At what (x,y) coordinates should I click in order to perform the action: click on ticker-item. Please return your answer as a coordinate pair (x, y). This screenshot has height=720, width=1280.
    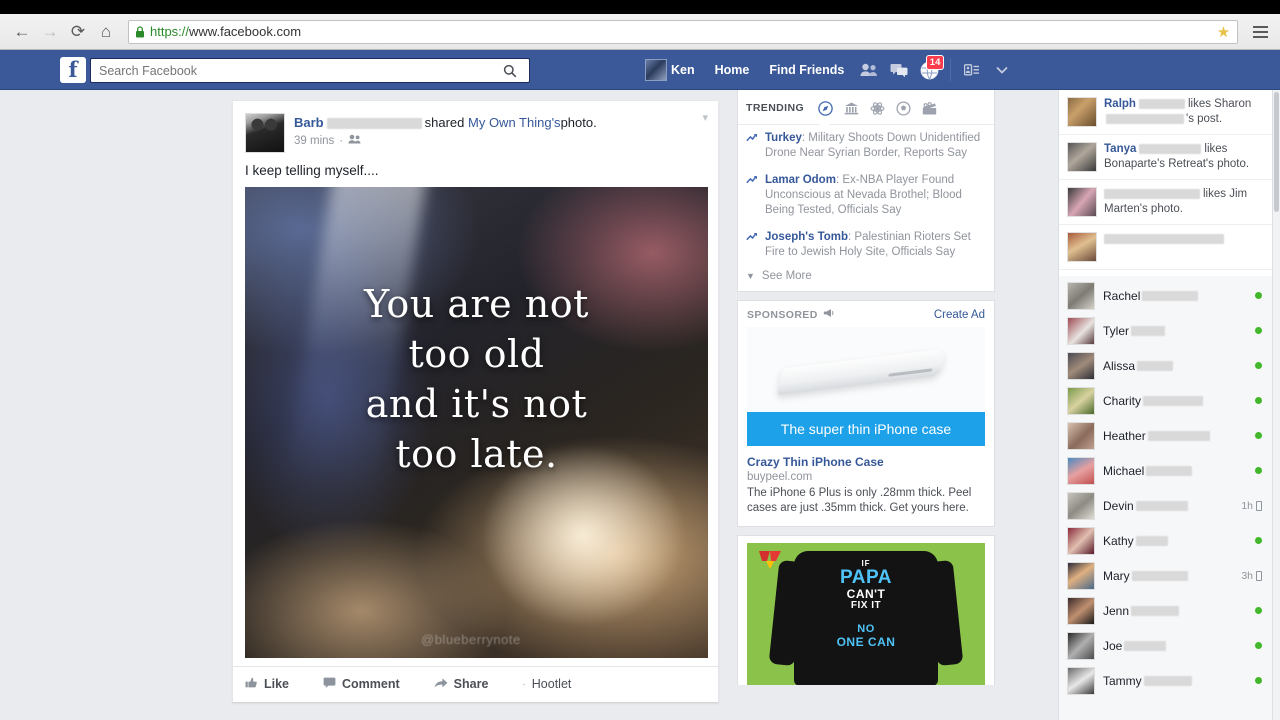
    Looking at the image, I should click on (1165, 247).